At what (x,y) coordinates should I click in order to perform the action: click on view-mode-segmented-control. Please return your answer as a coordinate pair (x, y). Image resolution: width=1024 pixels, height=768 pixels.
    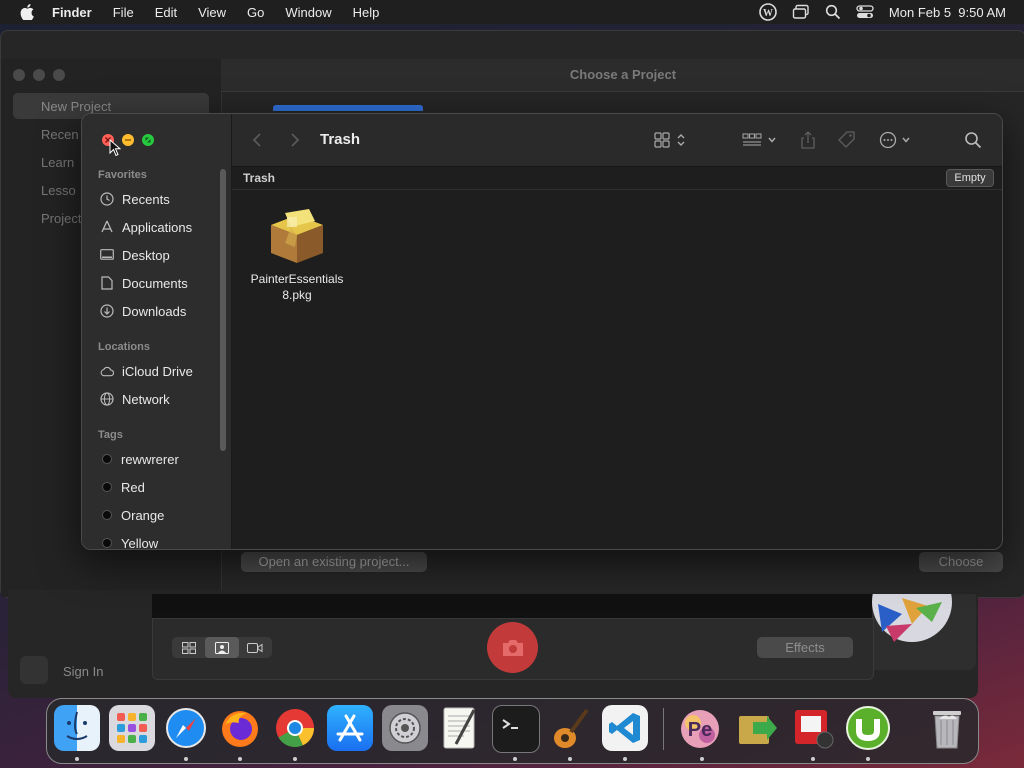
    Looking at the image, I should click on (222, 647).